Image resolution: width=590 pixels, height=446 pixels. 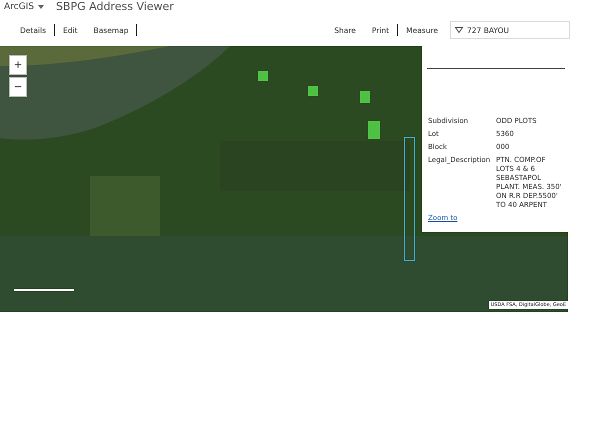 What do you see at coordinates (44, 290) in the screenshot?
I see `scale-bar` at bounding box center [44, 290].